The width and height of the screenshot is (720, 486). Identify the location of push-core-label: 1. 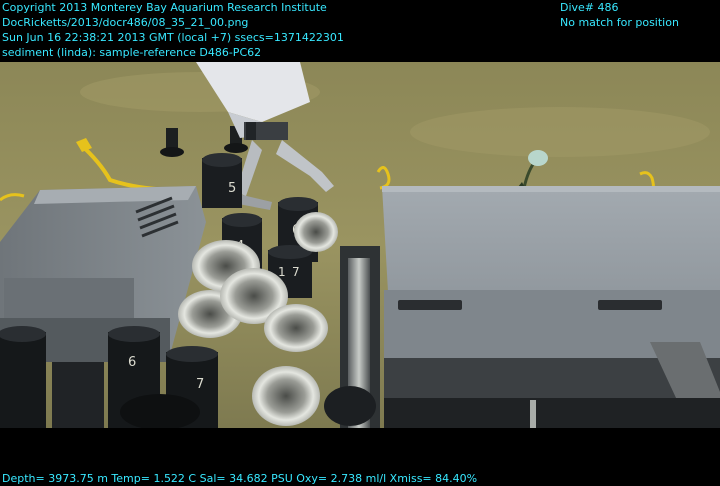
(282, 272).